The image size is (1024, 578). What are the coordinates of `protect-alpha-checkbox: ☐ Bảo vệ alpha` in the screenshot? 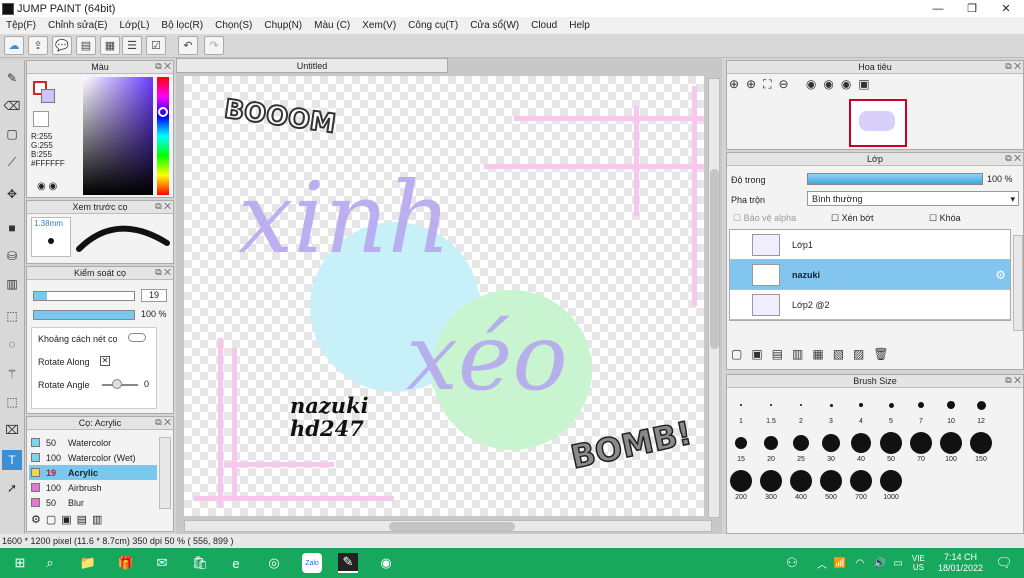 It's located at (764, 218).